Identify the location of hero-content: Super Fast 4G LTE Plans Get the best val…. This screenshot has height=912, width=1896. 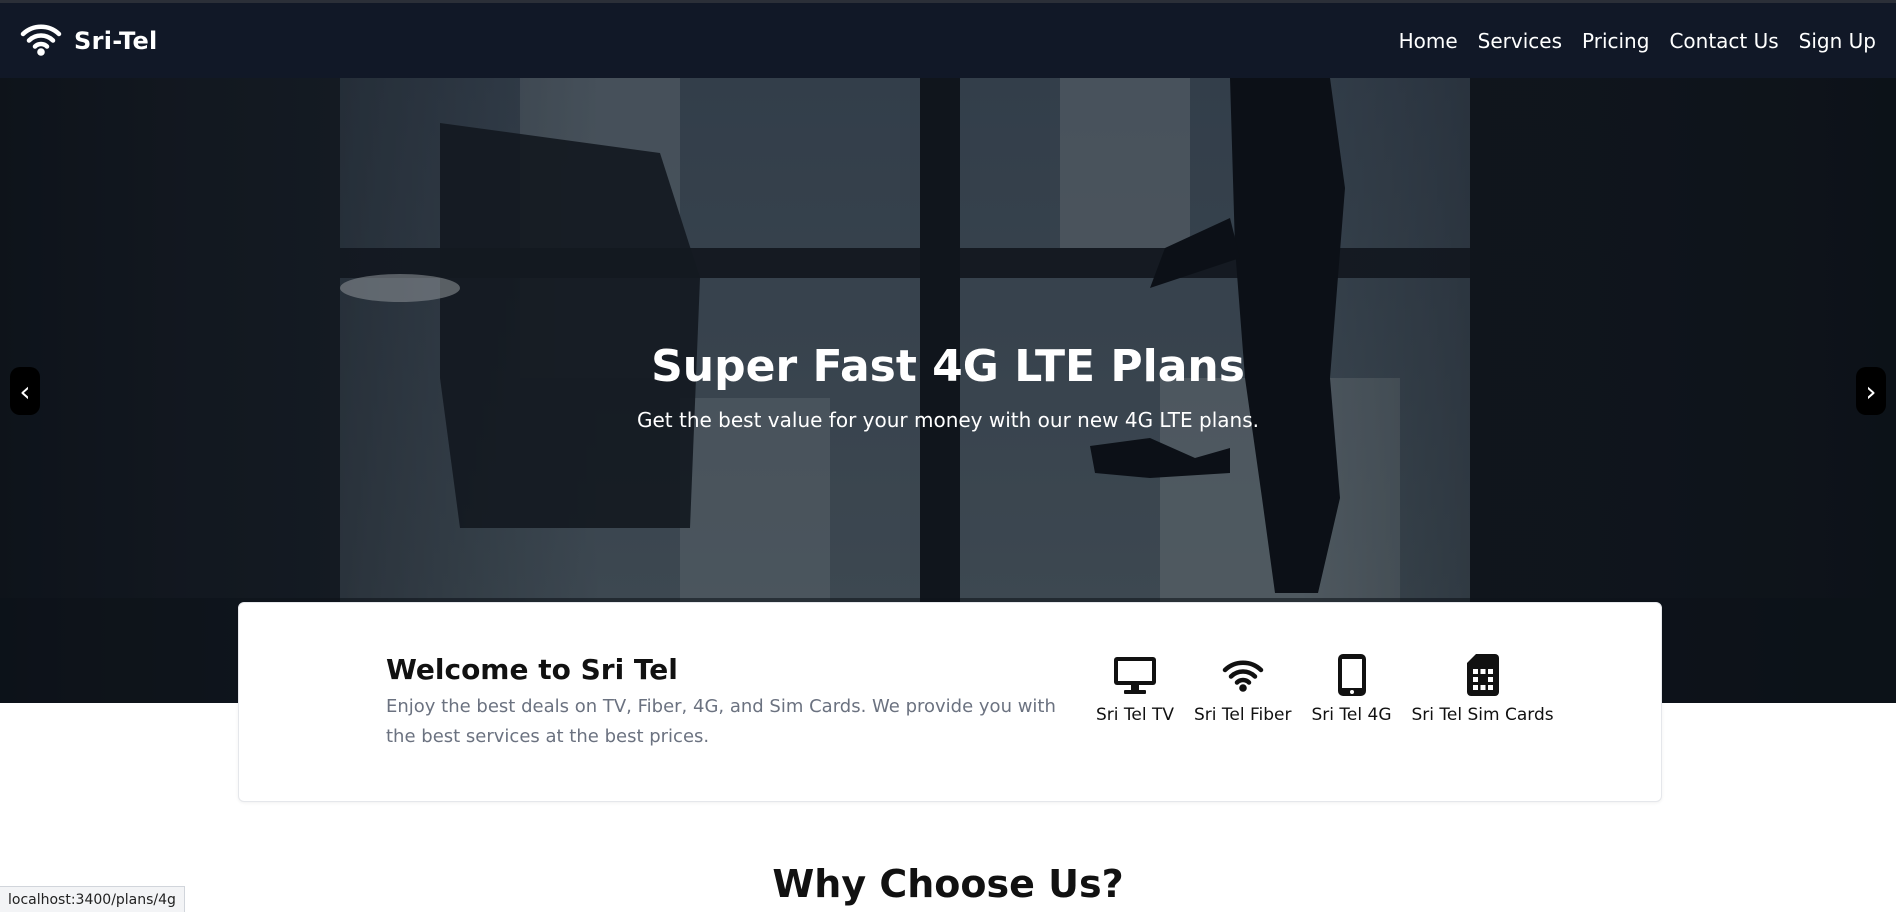
(948, 386).